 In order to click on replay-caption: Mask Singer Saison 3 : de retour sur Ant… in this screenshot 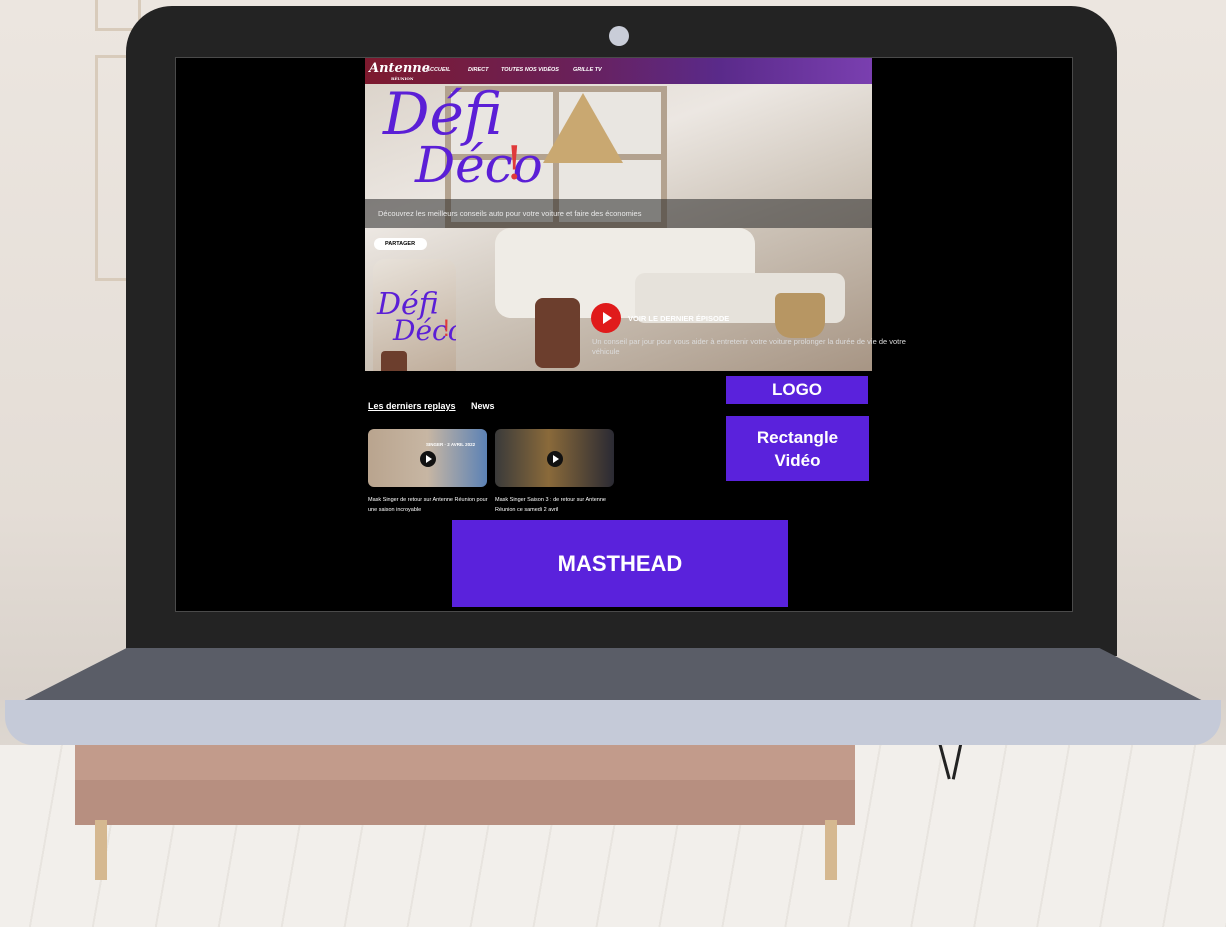, I will do `click(557, 505)`.